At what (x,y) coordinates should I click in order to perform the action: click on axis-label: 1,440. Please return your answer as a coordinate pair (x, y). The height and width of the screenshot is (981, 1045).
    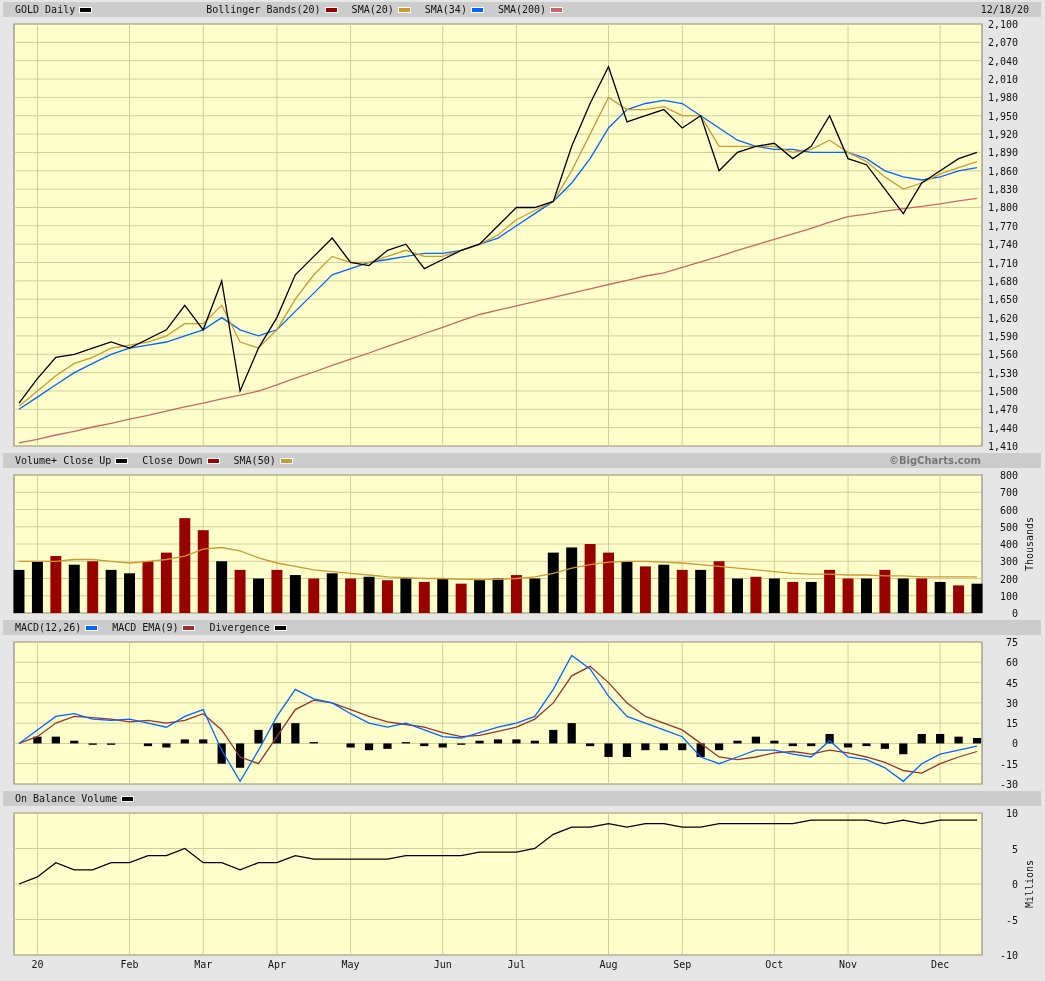
    Looking at the image, I should click on (1002, 428).